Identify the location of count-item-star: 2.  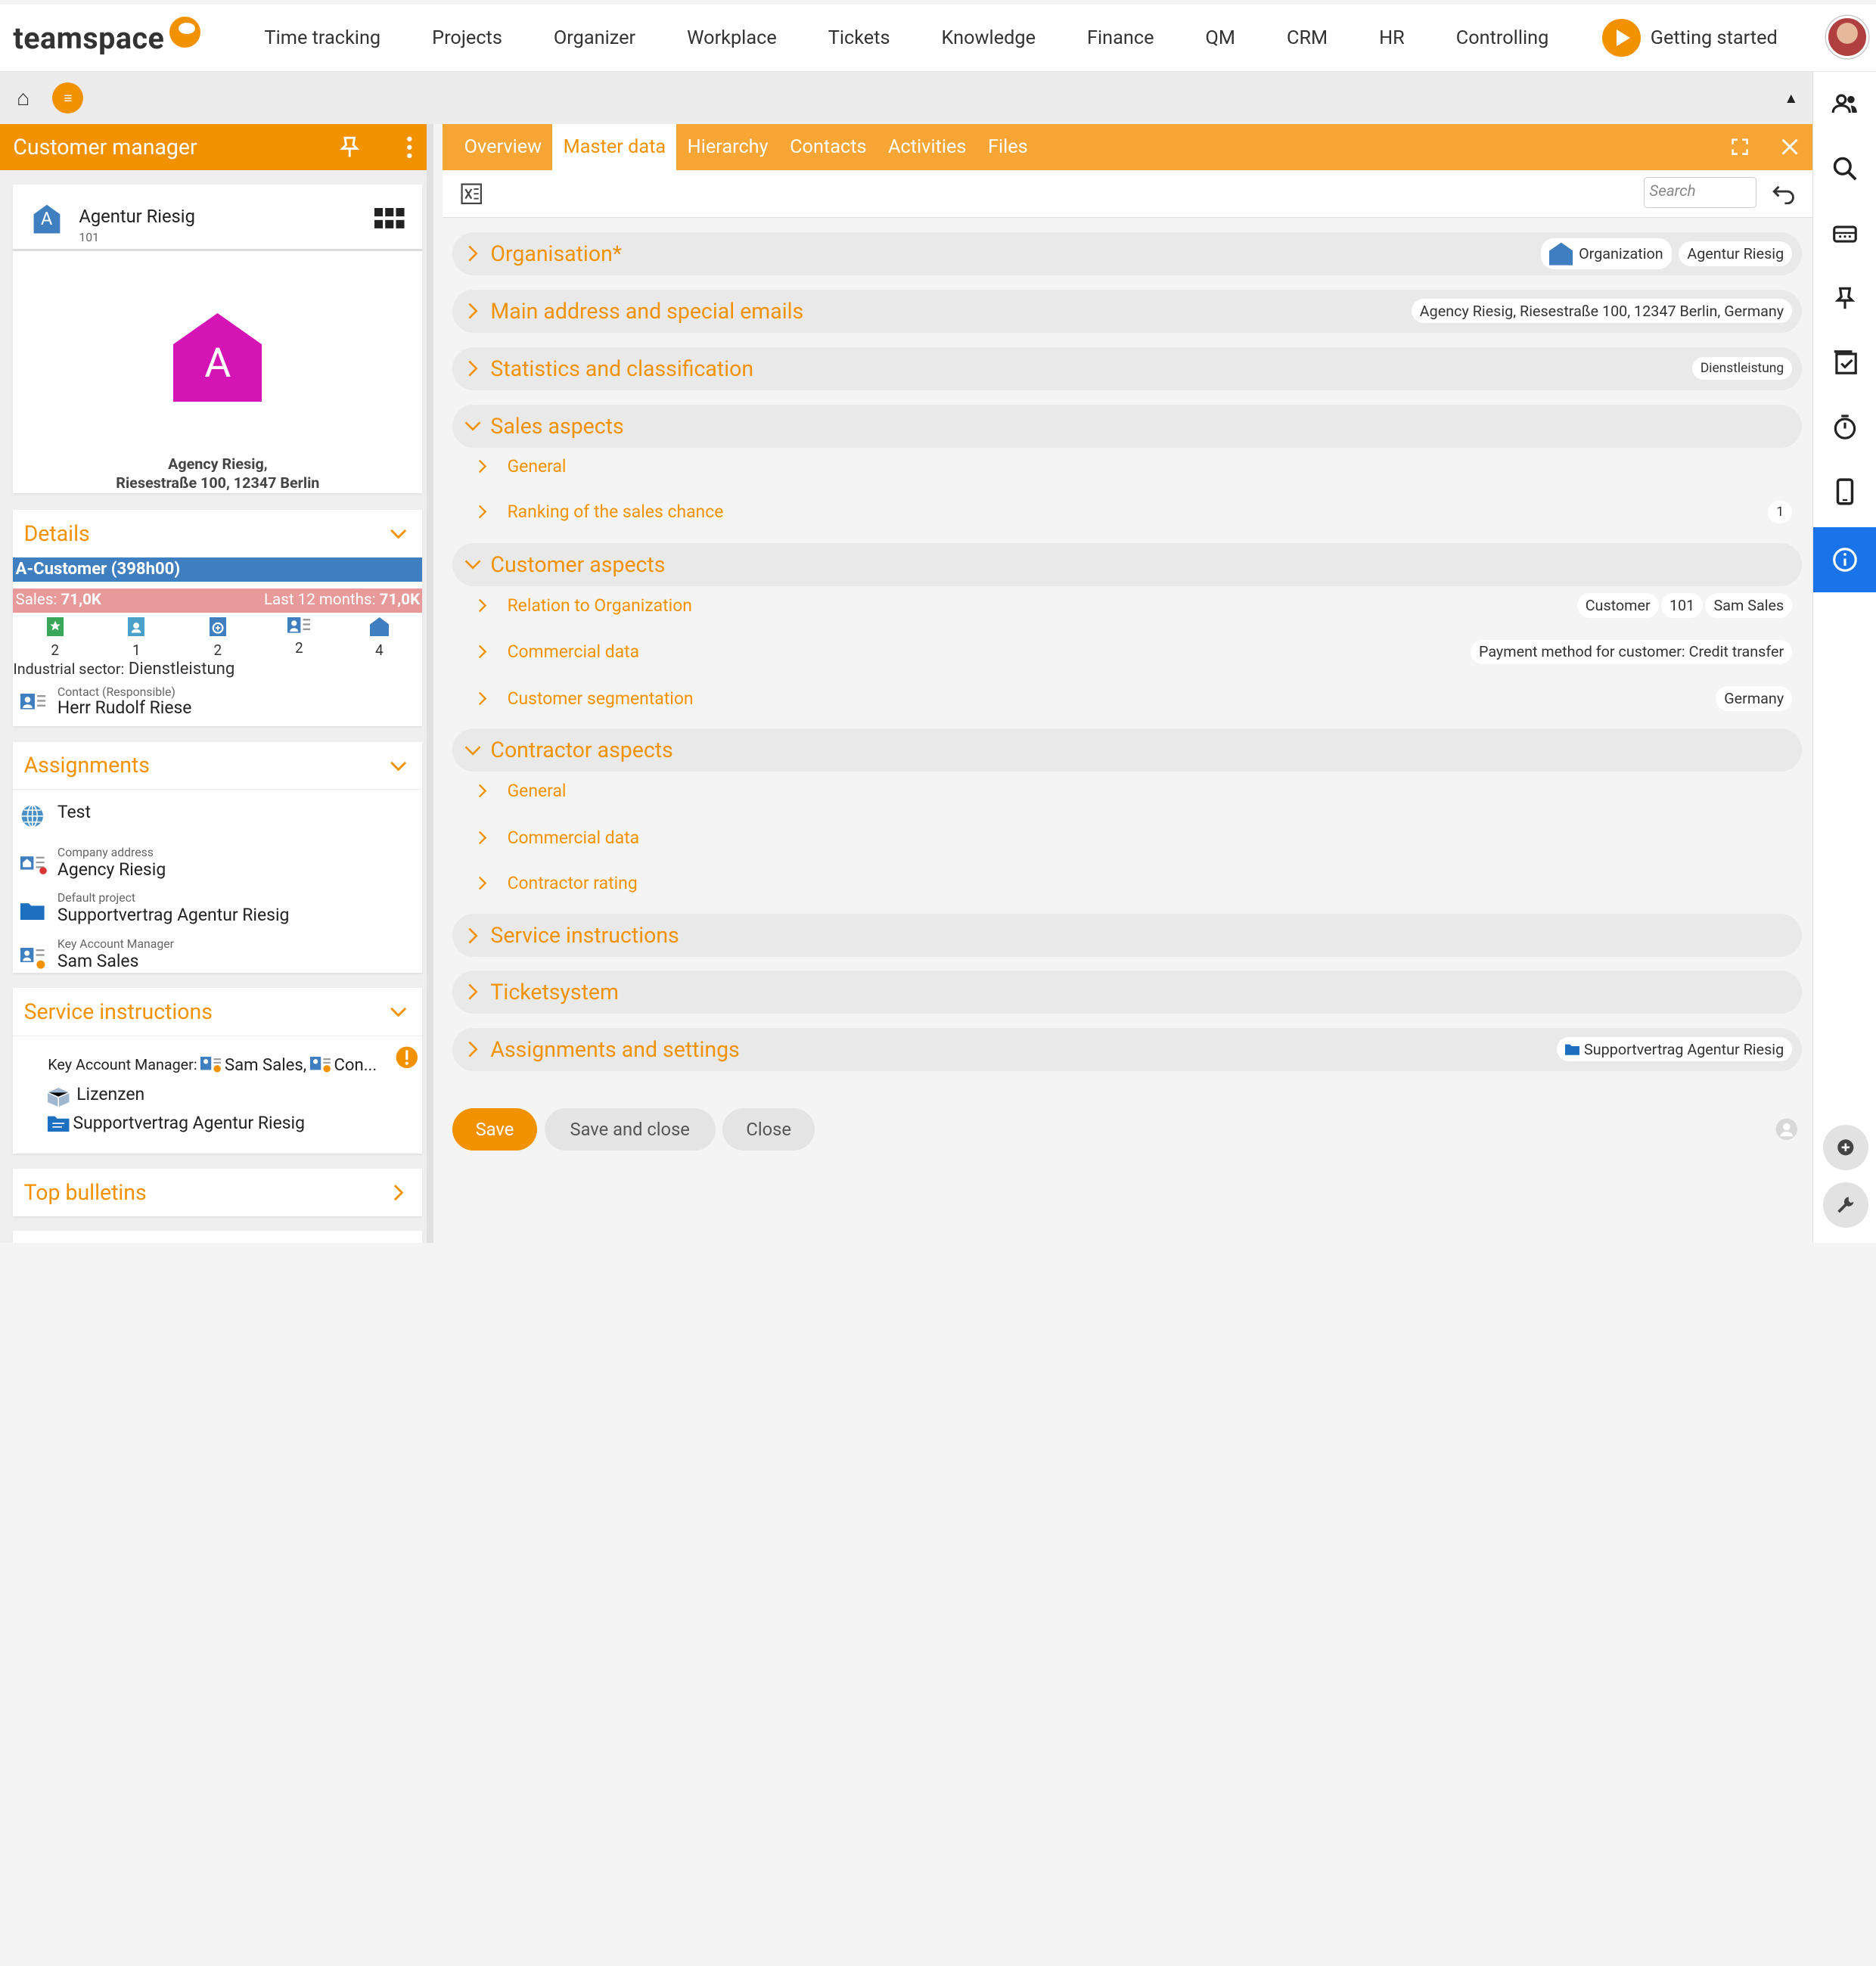
(55, 638).